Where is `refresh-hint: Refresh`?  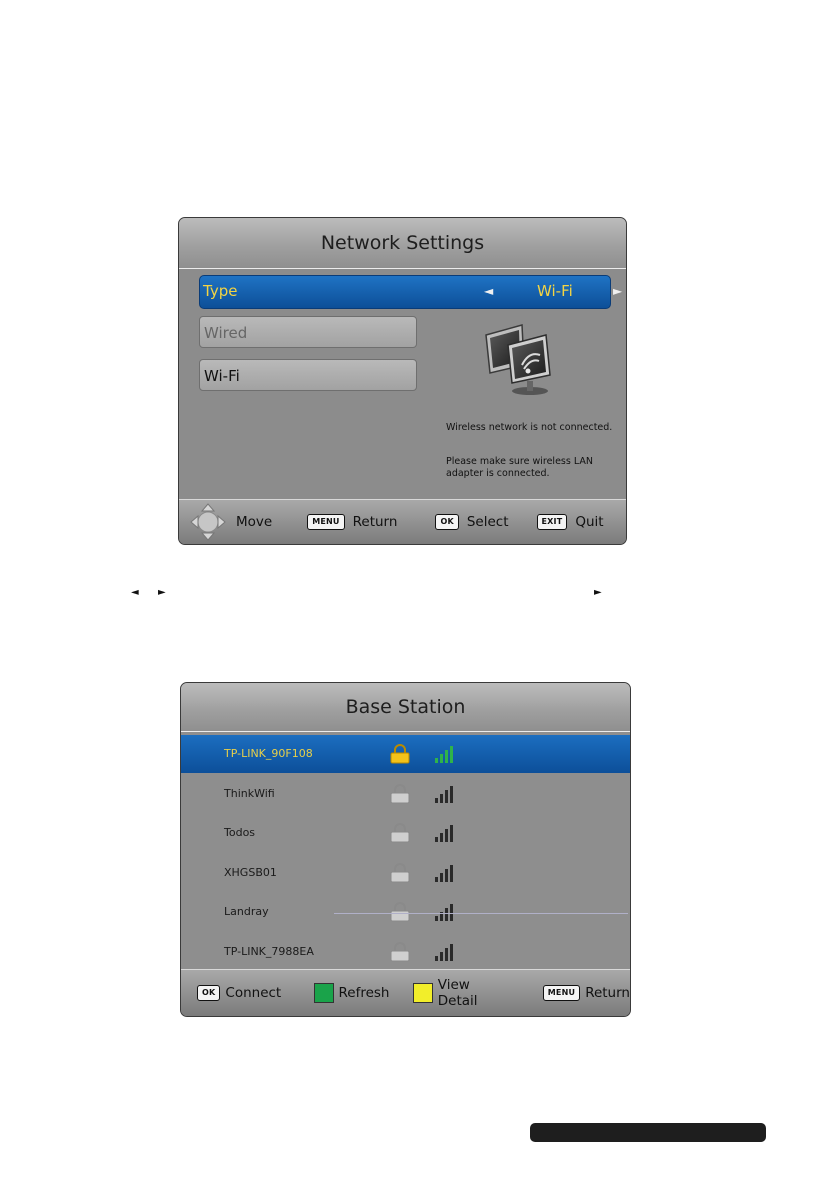
refresh-hint: Refresh is located at coordinates (364, 993).